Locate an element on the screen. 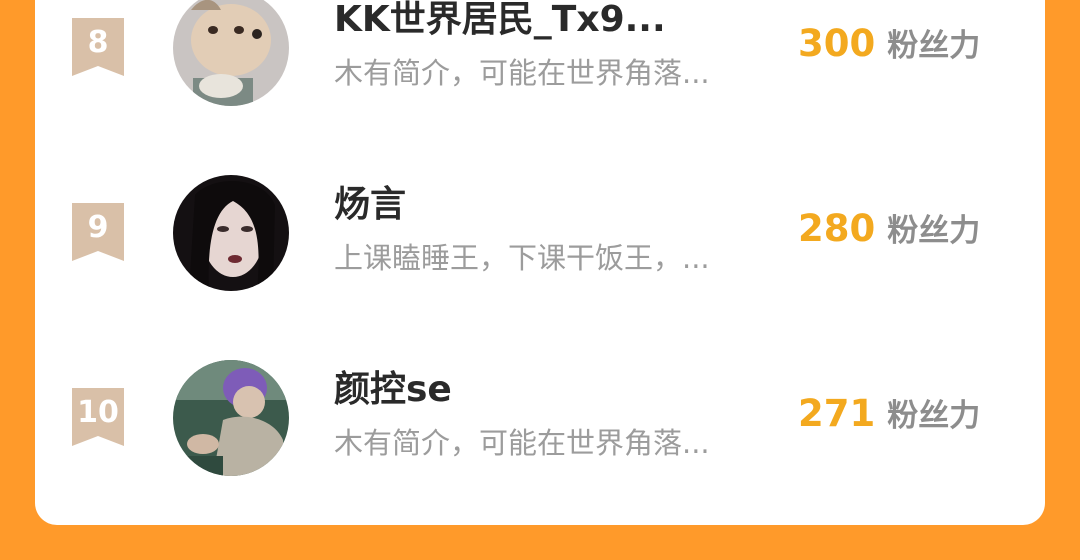  fan-power-score: 280 is located at coordinates (837, 228).